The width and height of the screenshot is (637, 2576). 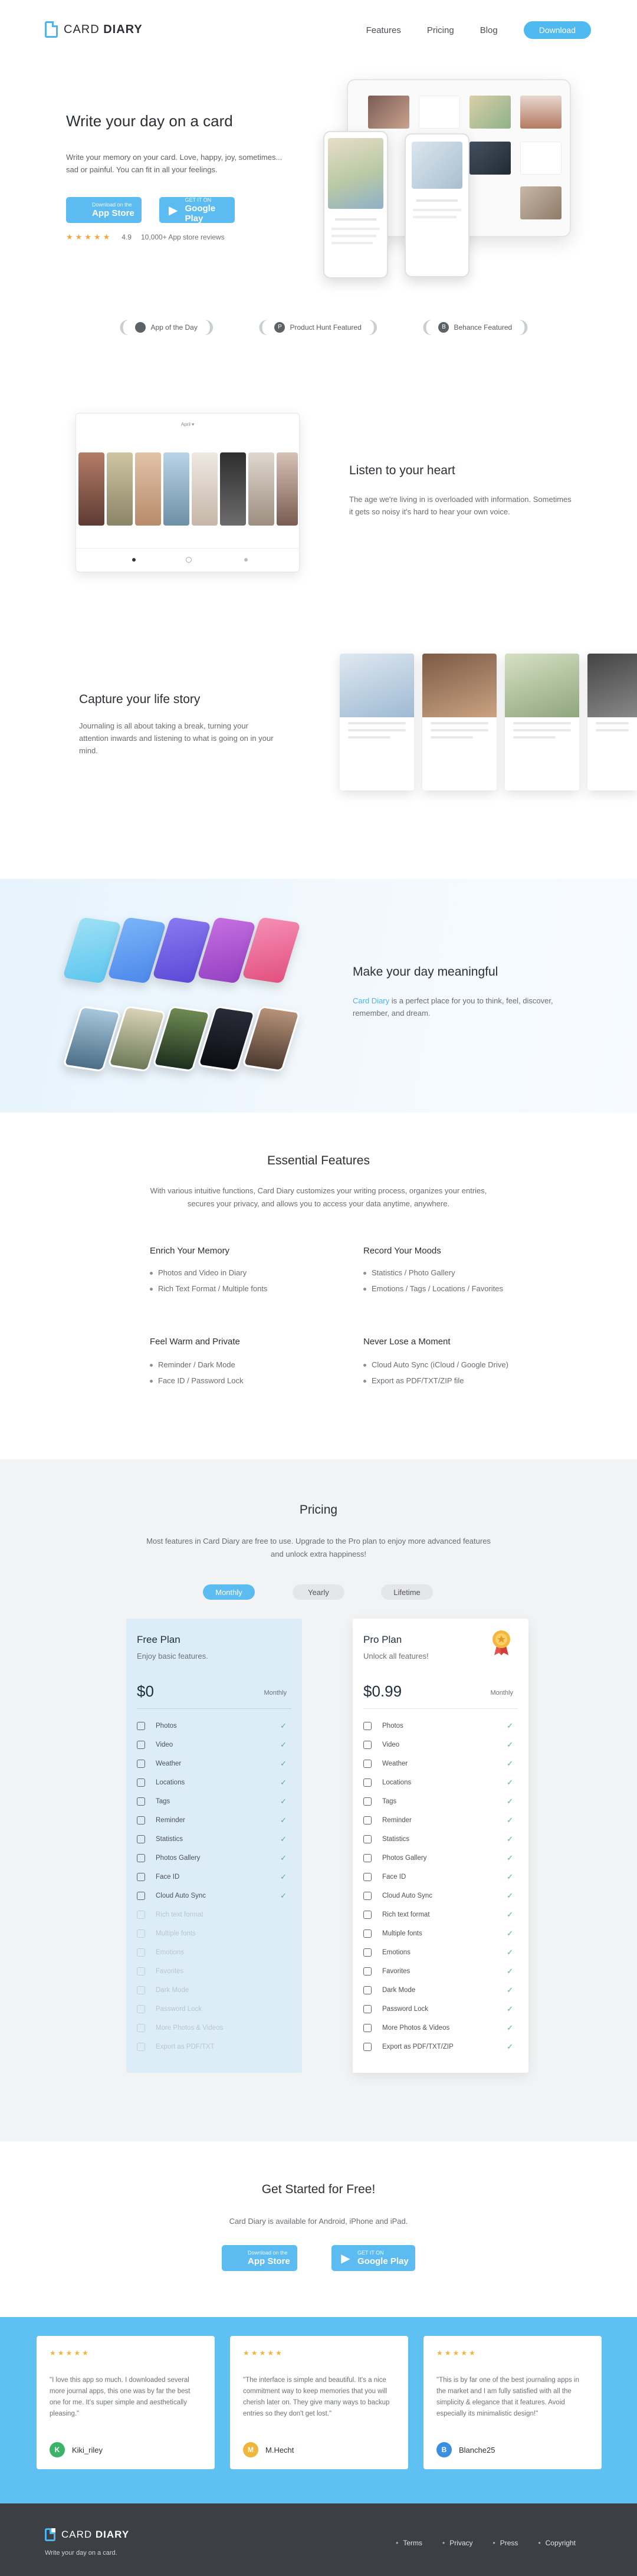 I want to click on plan-feature-row: Export as PDF/TXT/ZIP ✓, so click(x=438, y=2047).